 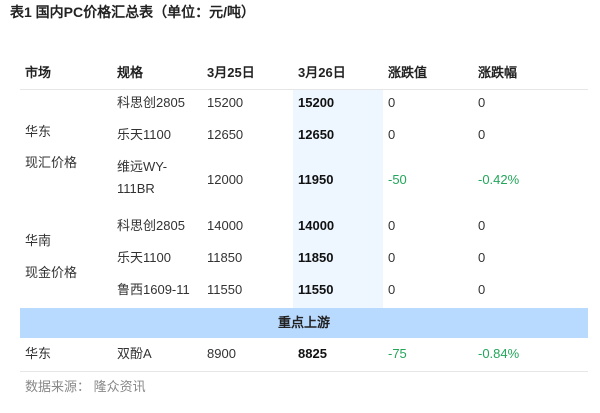 What do you see at coordinates (397, 353) in the screenshot?
I see `change-cell: -75` at bounding box center [397, 353].